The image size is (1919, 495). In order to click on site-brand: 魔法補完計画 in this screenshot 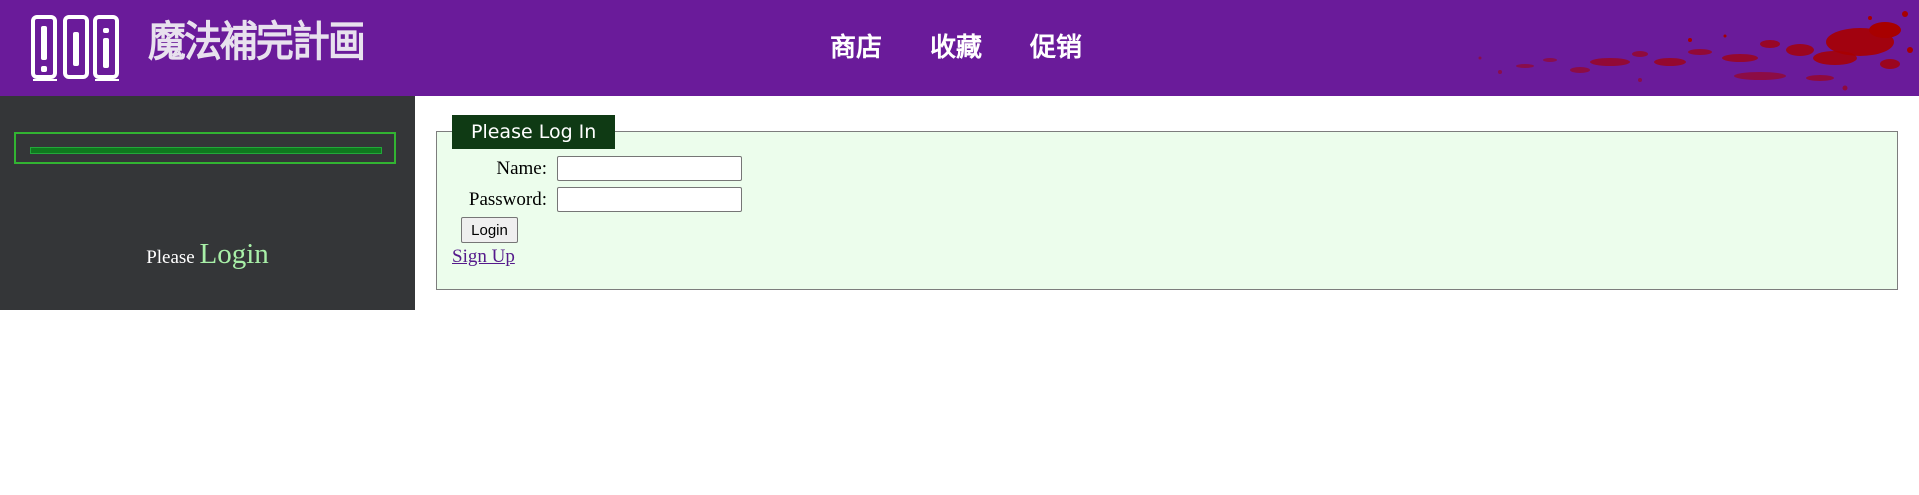, I will do `click(257, 42)`.